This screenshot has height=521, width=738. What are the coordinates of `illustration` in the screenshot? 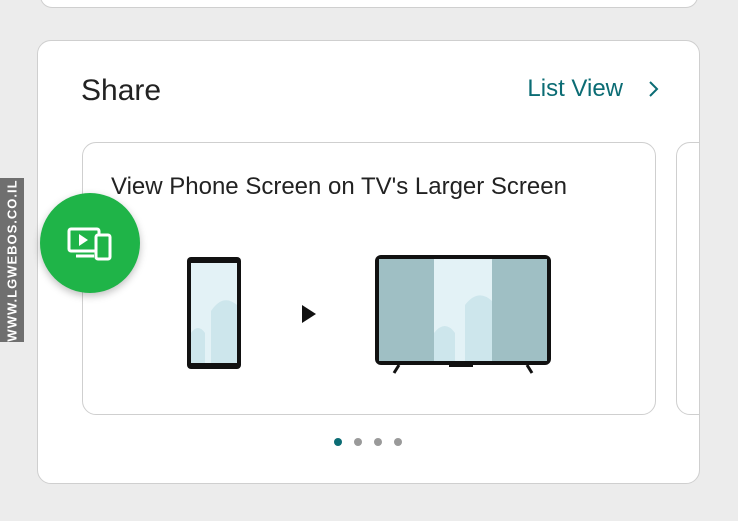 It's located at (369, 314).